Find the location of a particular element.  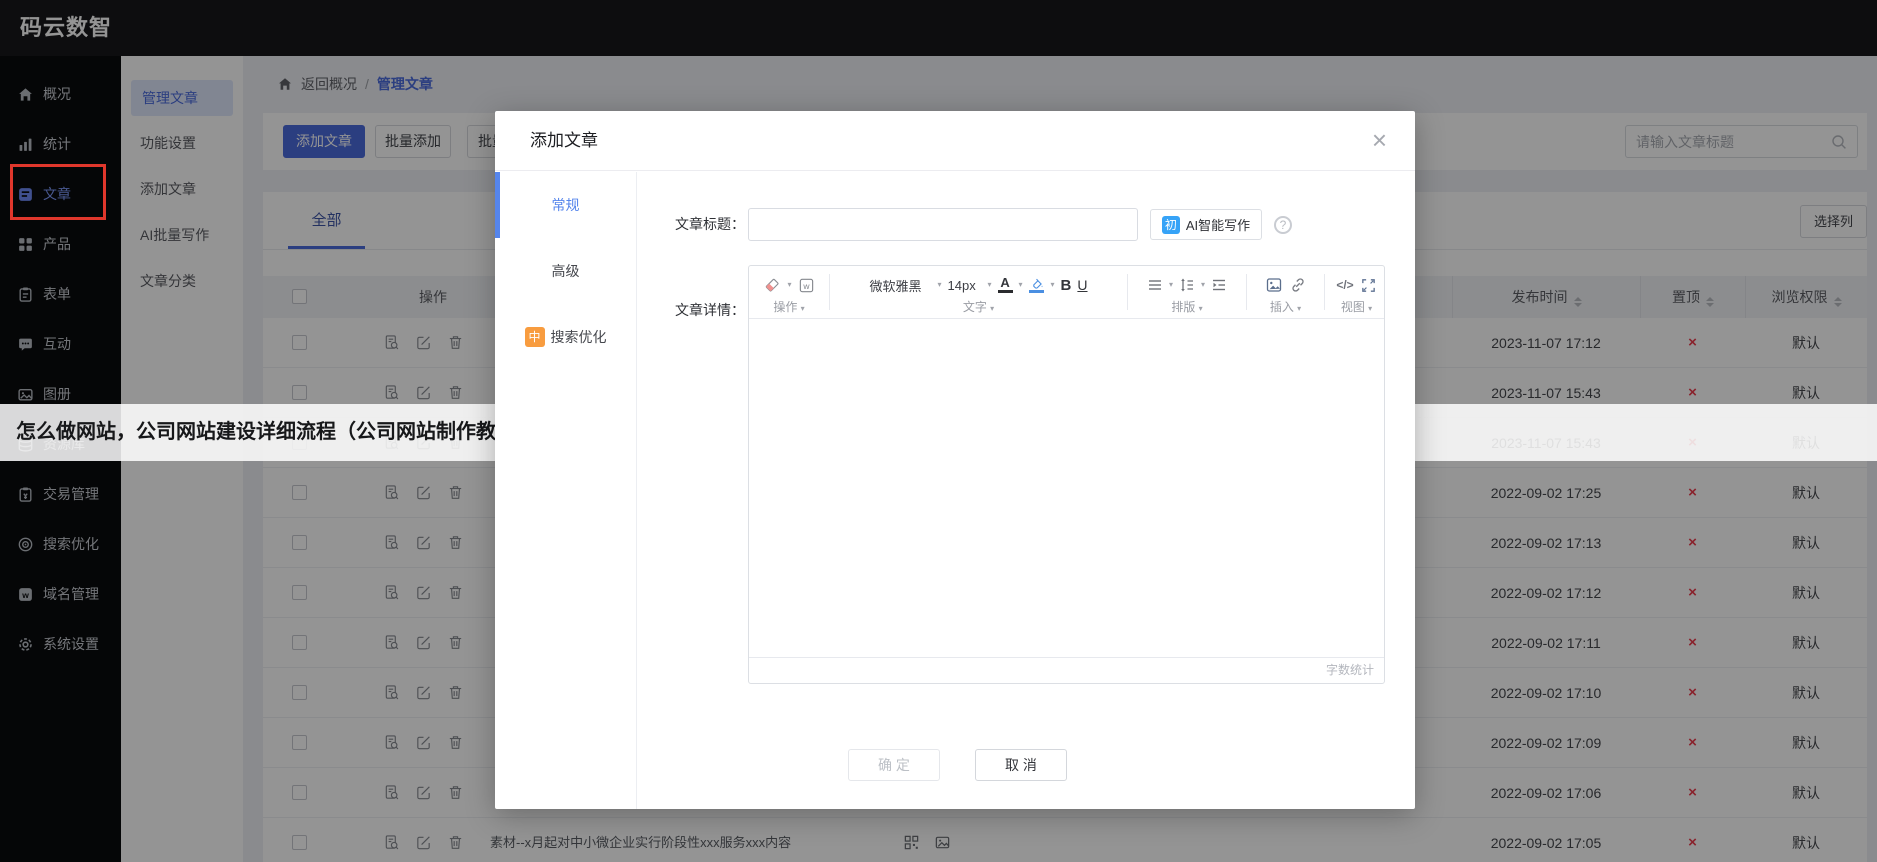

font-family-select: 微软雅黑 is located at coordinates (900, 285).